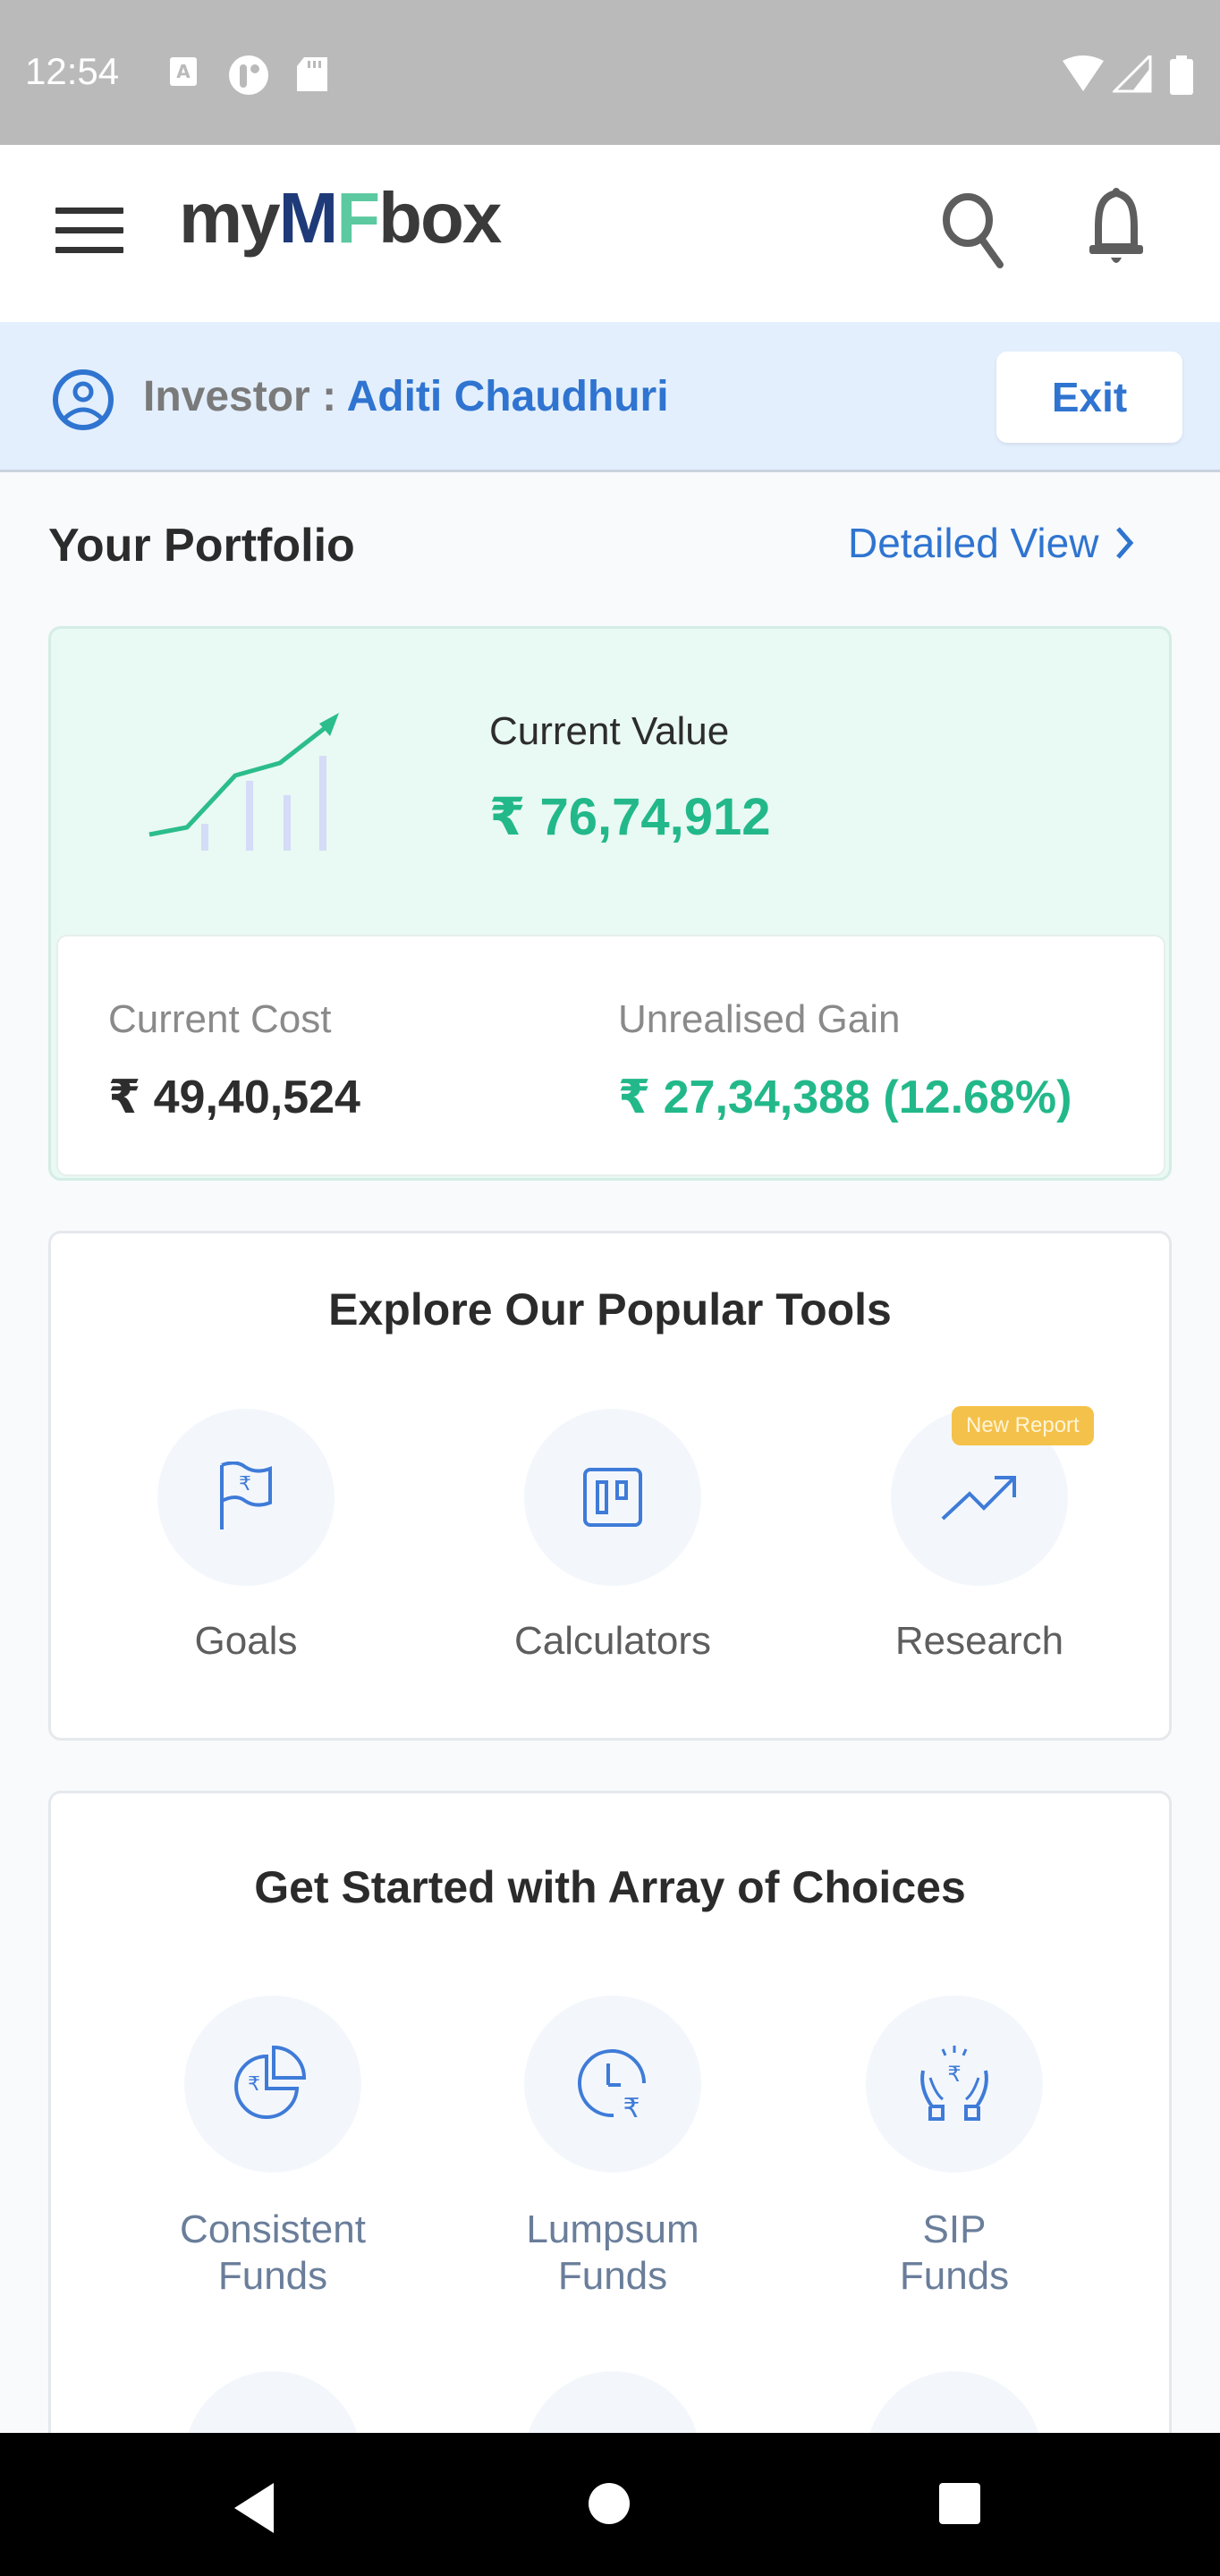 The width and height of the screenshot is (1220, 2576). I want to click on sd-card-icon, so click(312, 74).